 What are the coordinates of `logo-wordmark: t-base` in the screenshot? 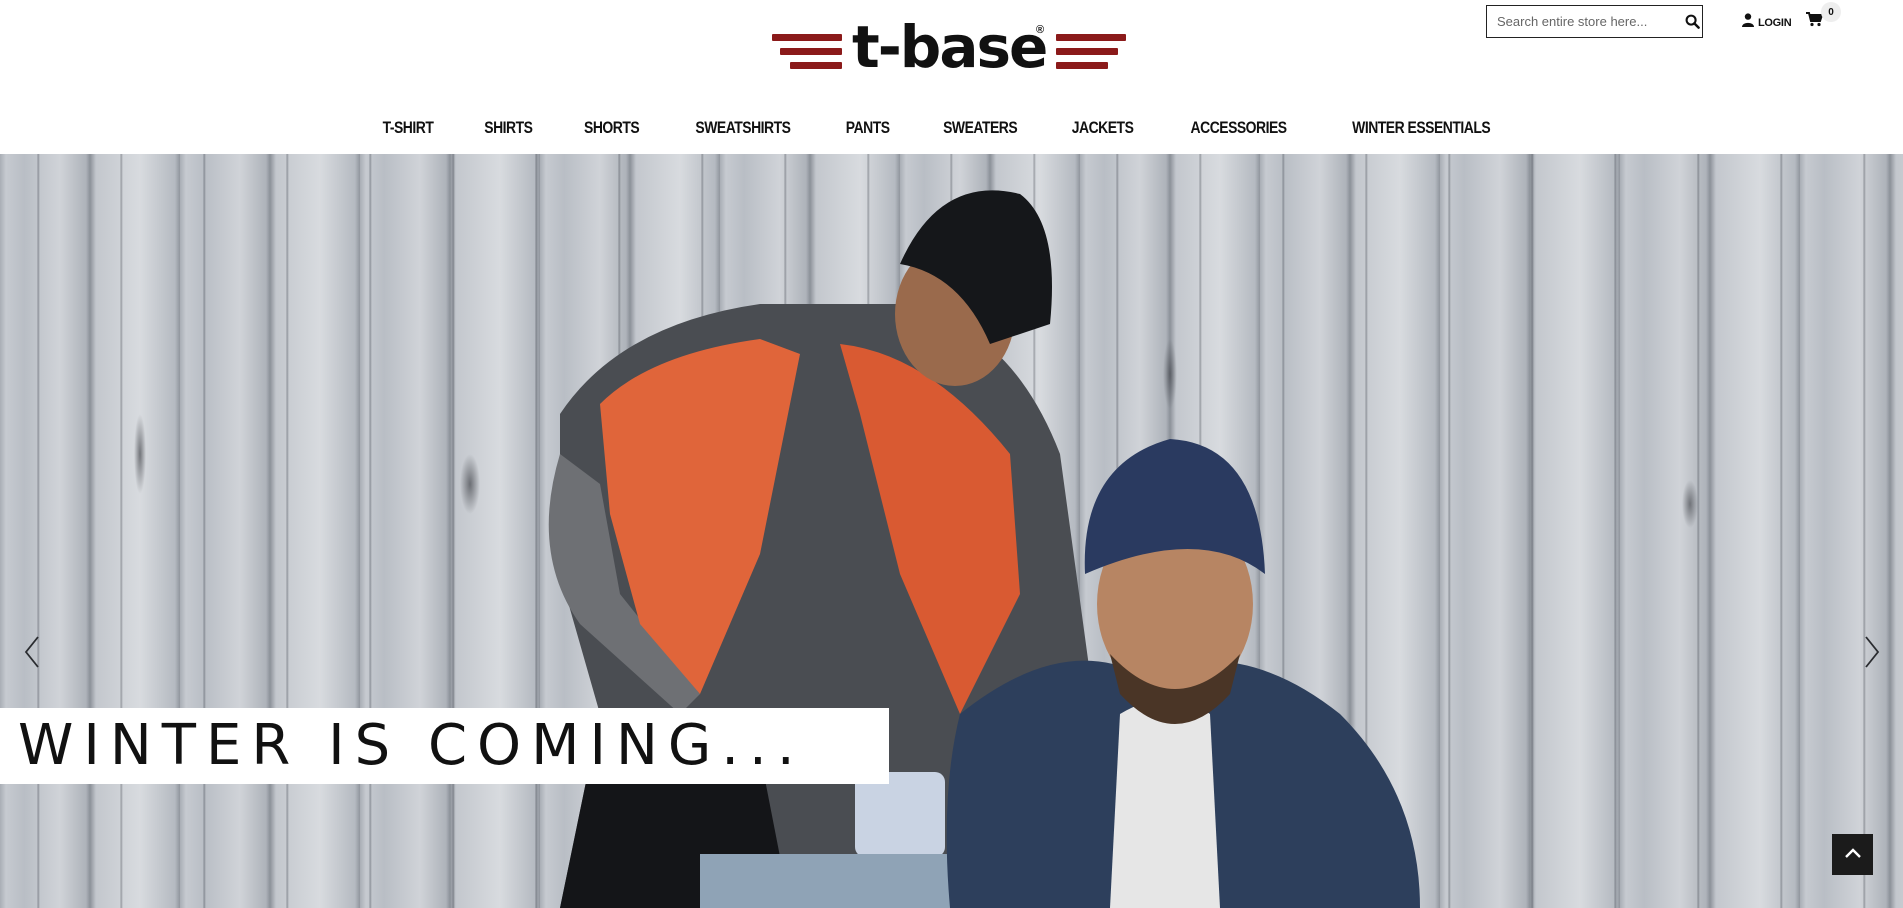 It's located at (950, 47).